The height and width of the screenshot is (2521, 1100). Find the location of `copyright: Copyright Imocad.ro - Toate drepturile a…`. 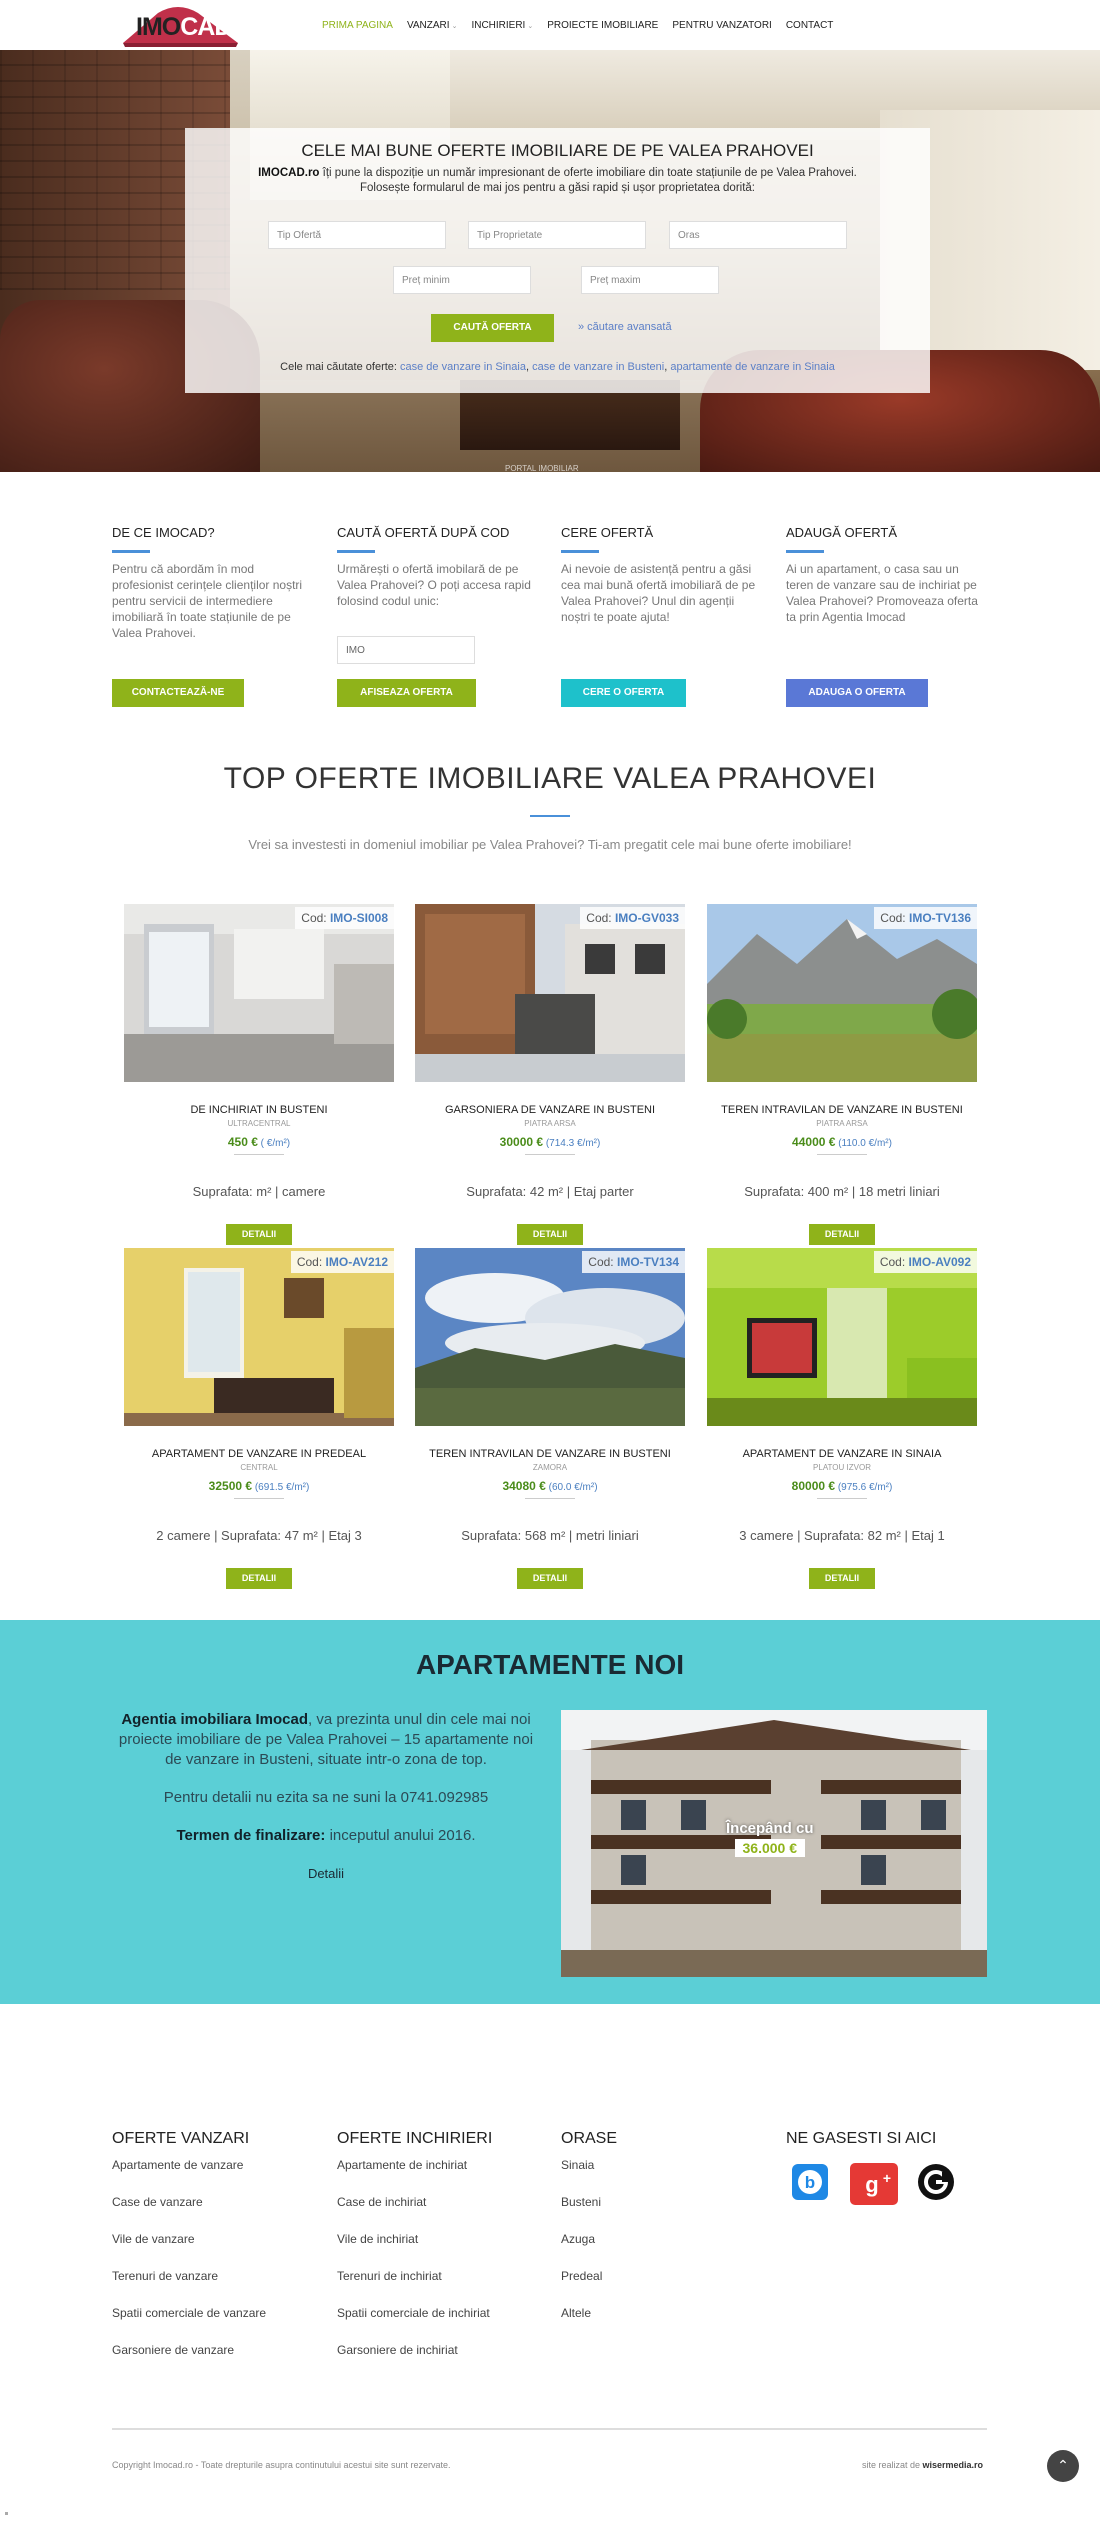

copyright: Copyright Imocad.ro - Toate drepturile a… is located at coordinates (281, 2465).